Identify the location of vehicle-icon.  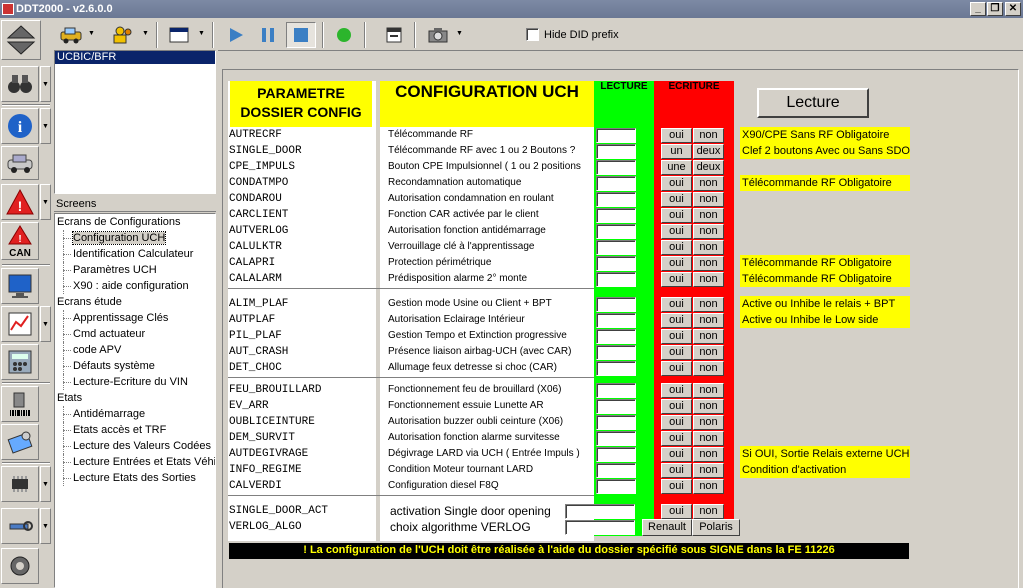
(71, 35).